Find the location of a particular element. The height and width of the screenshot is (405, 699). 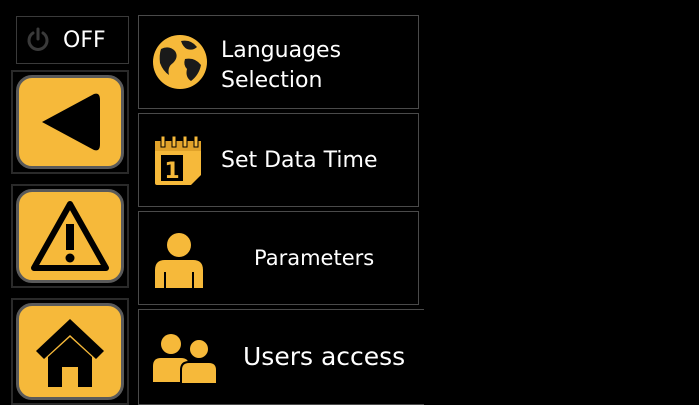

calendar-day: 1 is located at coordinates (171, 171).